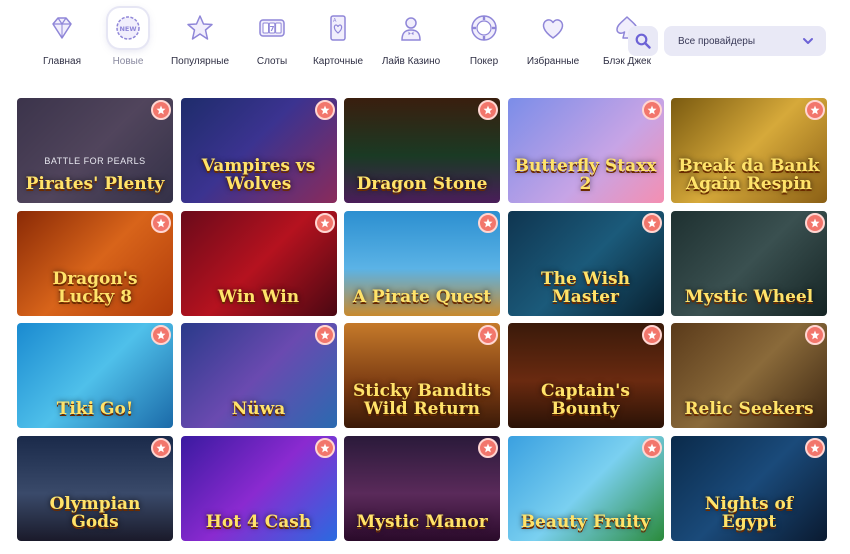  Describe the element at coordinates (585, 150) in the screenshot. I see `game-tile: Butterfly Staxx 2` at that location.